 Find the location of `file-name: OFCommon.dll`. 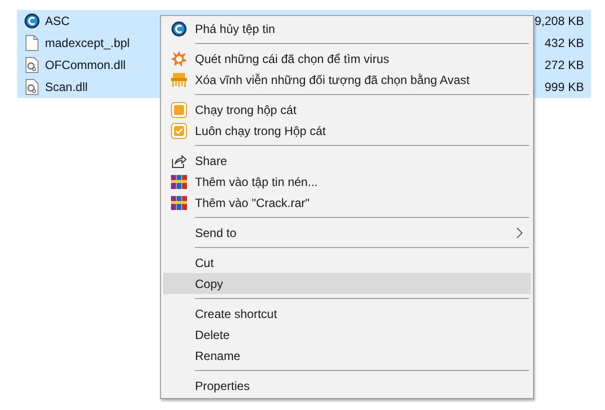

file-name: OFCommon.dll is located at coordinates (85, 65).